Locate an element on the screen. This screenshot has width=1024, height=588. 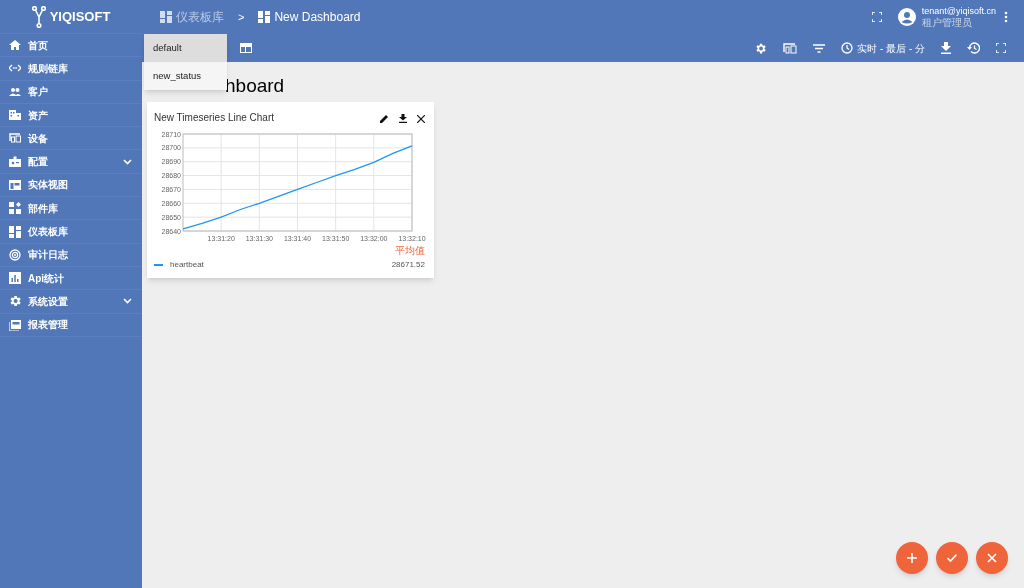
sidebar-item: 报表管理 is located at coordinates (71, 325).